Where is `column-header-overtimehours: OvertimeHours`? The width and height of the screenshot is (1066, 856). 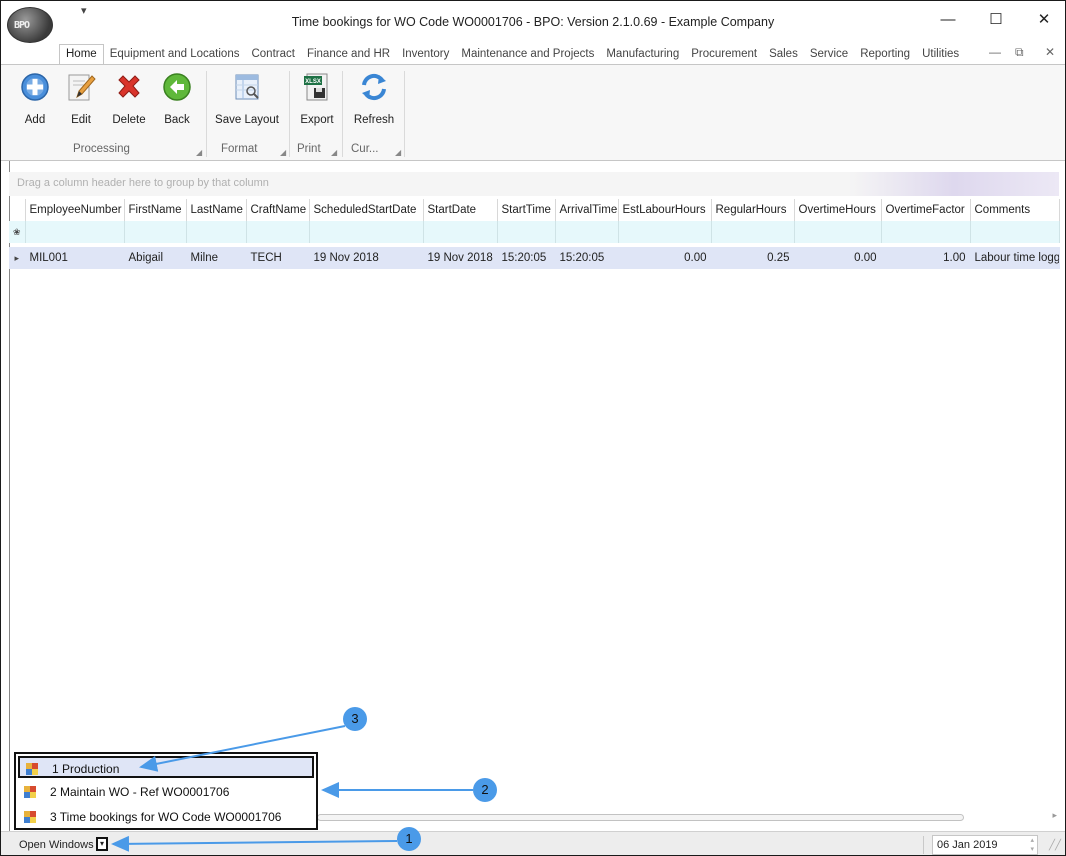 column-header-overtimehours: OvertimeHours is located at coordinates (838, 210).